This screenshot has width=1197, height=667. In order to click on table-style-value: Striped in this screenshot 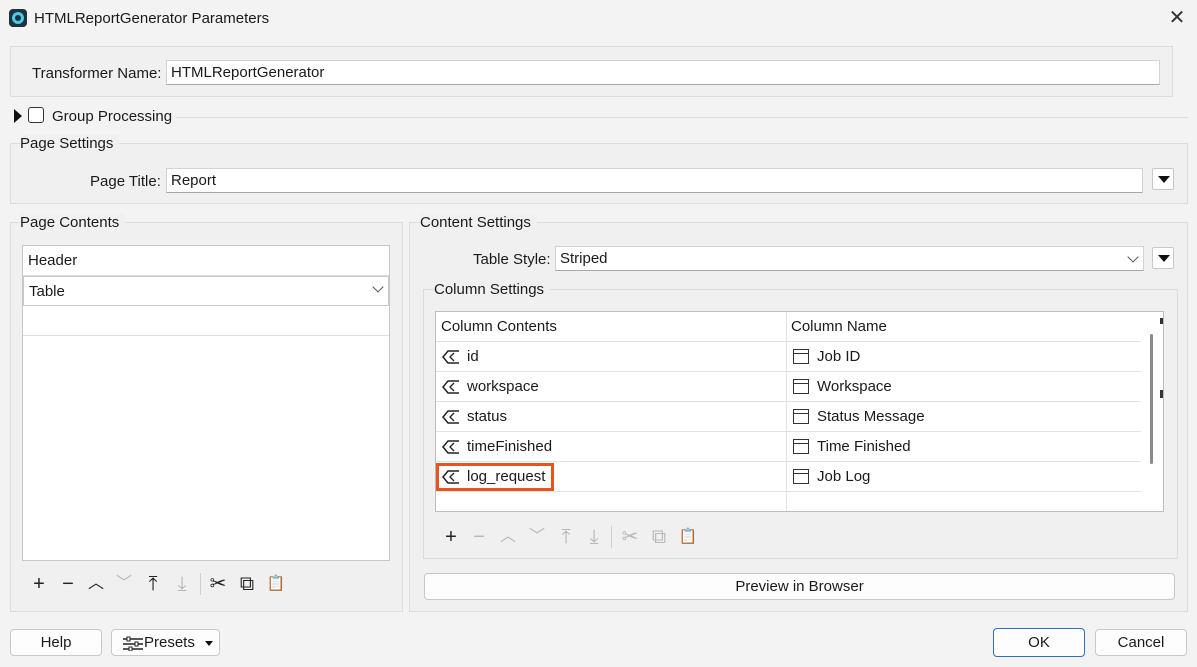, I will do `click(584, 258)`.